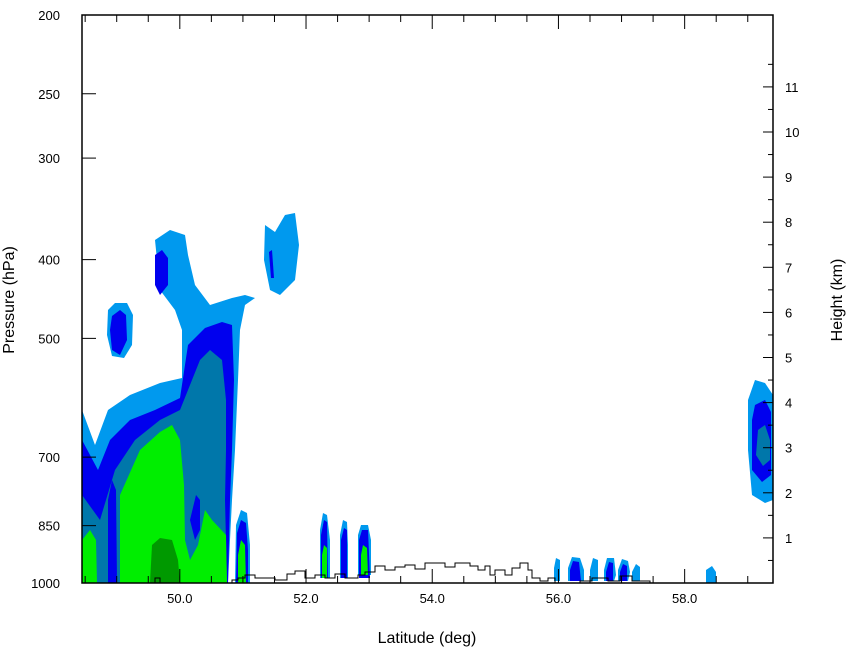 The image size is (850, 650). What do you see at coordinates (788, 267) in the screenshot?
I see `y-tick-label-right: 7` at bounding box center [788, 267].